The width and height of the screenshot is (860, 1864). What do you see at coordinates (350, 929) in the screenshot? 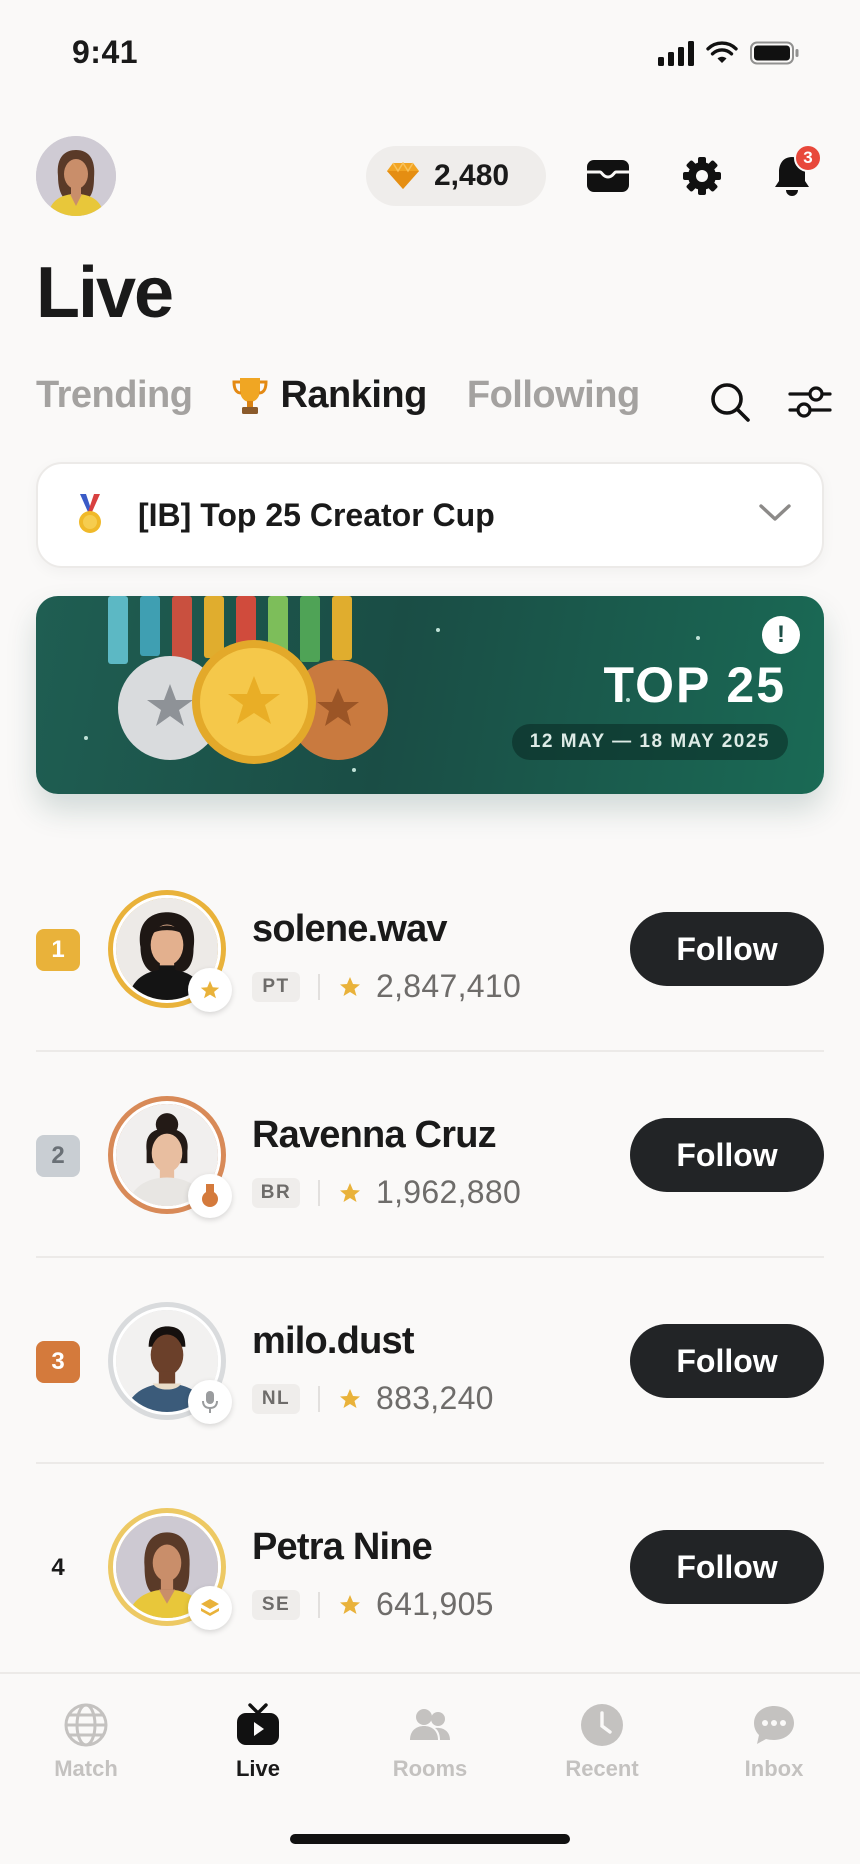
I see `username: solene.wav` at bounding box center [350, 929].